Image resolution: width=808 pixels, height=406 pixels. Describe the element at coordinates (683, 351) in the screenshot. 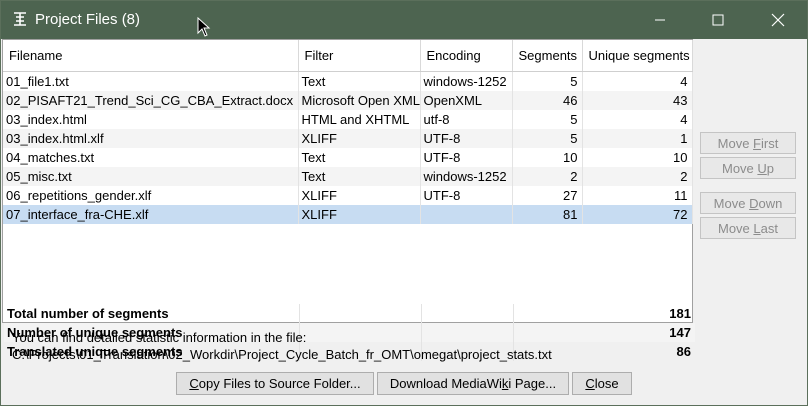

I see `translated-segments-value: 86` at that location.